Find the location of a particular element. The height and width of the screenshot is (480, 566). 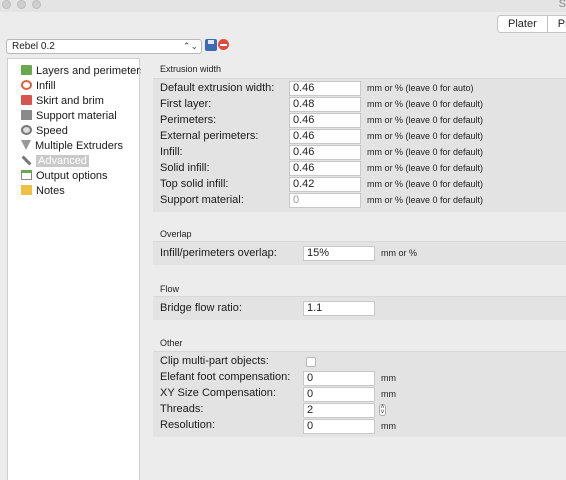

sidebar-item-label: Output options is located at coordinates (72, 176).